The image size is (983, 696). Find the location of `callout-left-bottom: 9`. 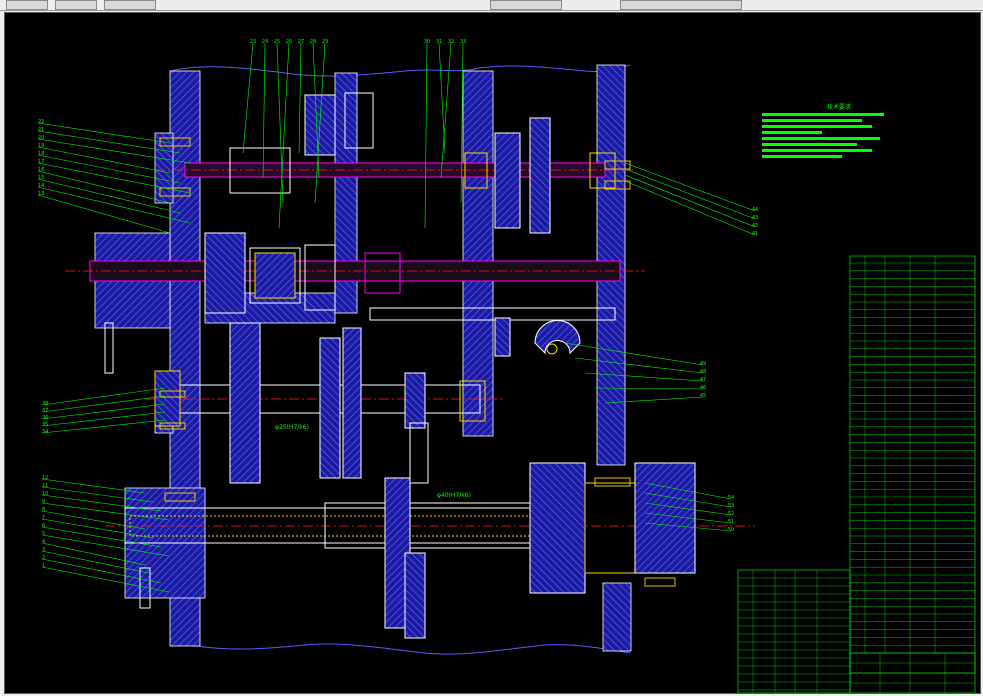

callout-left-bottom: 9 is located at coordinates (43, 502).